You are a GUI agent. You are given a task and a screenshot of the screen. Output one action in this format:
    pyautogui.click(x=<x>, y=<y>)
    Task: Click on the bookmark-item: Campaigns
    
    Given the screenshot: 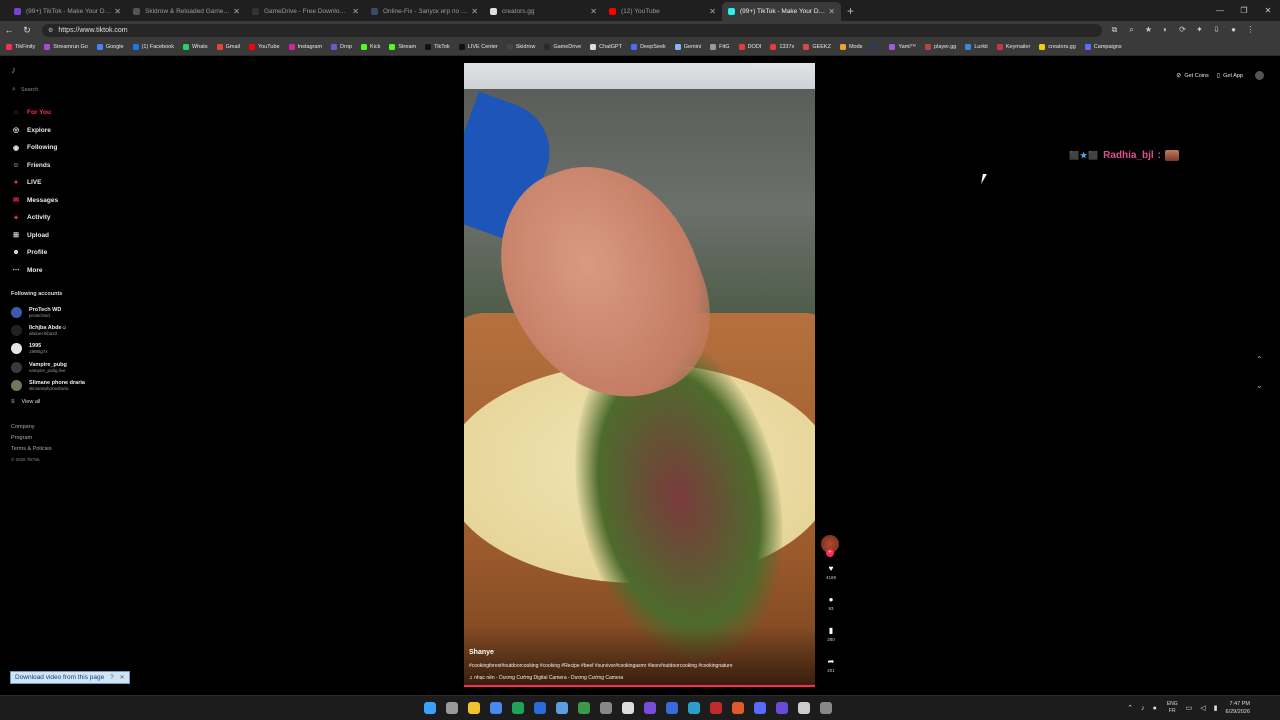 What is the action you would take?
    pyautogui.click(x=1103, y=47)
    